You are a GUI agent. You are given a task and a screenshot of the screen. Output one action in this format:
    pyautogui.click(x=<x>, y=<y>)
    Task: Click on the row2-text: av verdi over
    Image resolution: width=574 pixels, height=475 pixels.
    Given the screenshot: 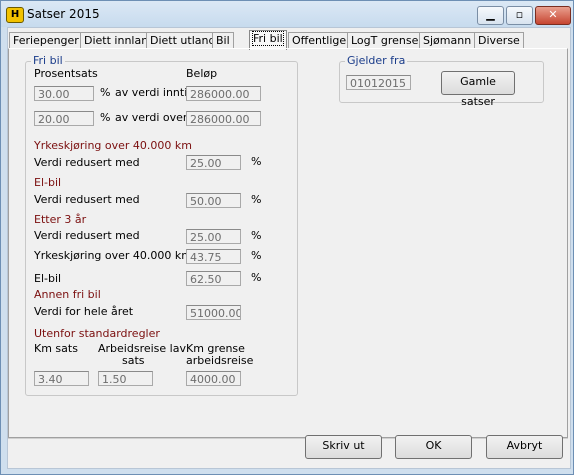 What is the action you would take?
    pyautogui.click(x=151, y=117)
    